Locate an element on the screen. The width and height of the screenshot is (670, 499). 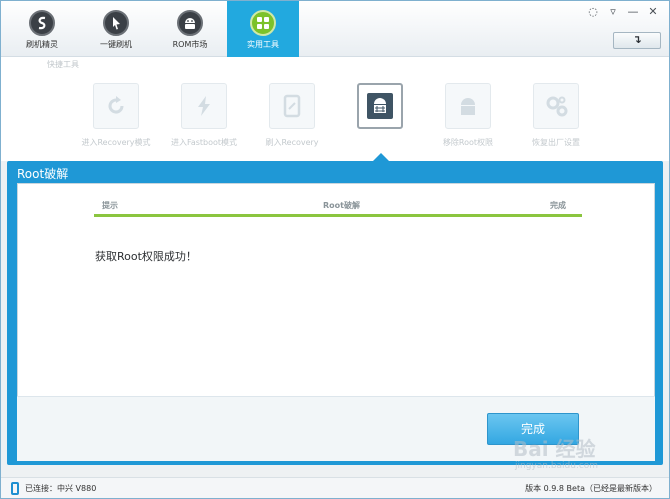
cursor-icon is located at coordinates (116, 23).